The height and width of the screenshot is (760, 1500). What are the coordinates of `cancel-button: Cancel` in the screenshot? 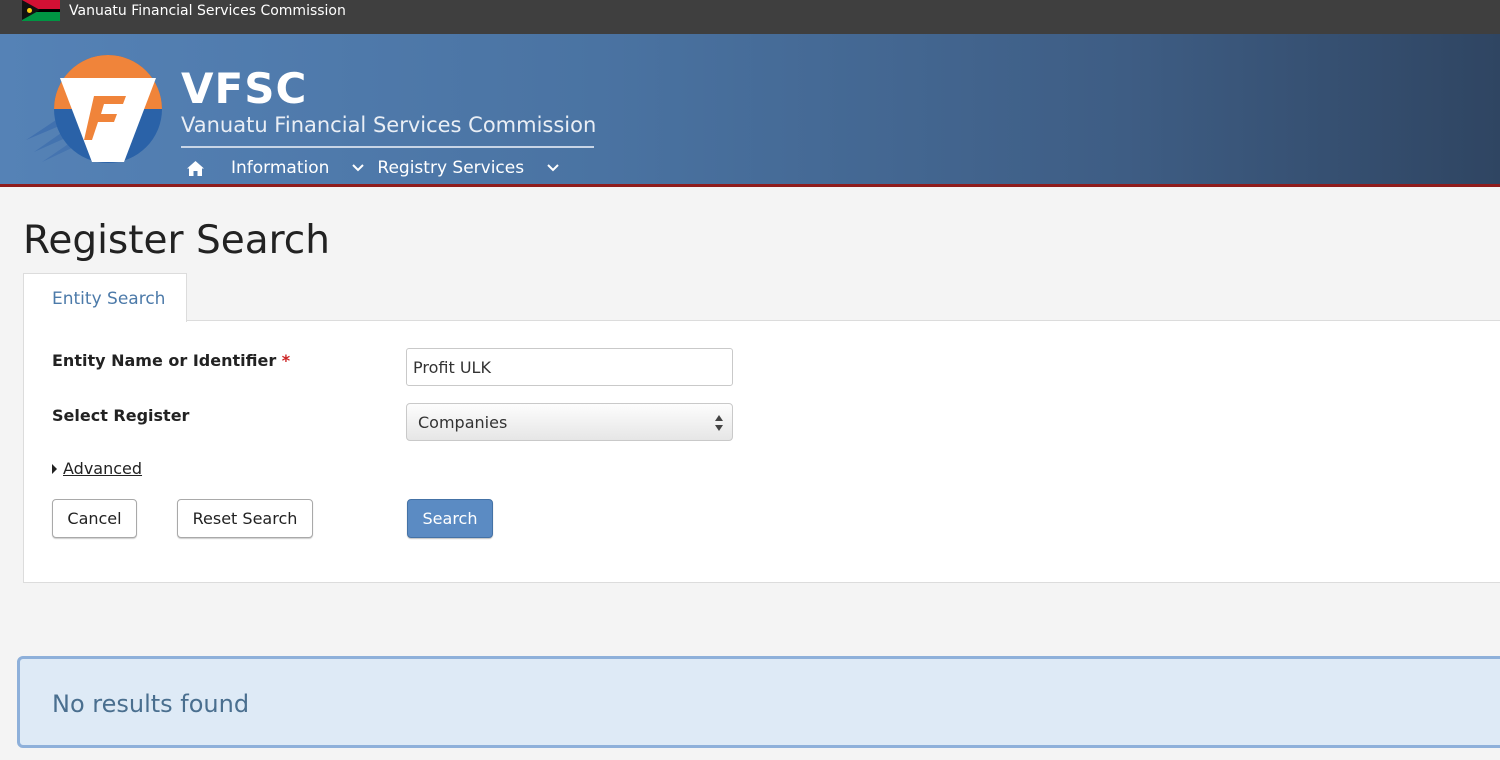 It's located at (94, 518).